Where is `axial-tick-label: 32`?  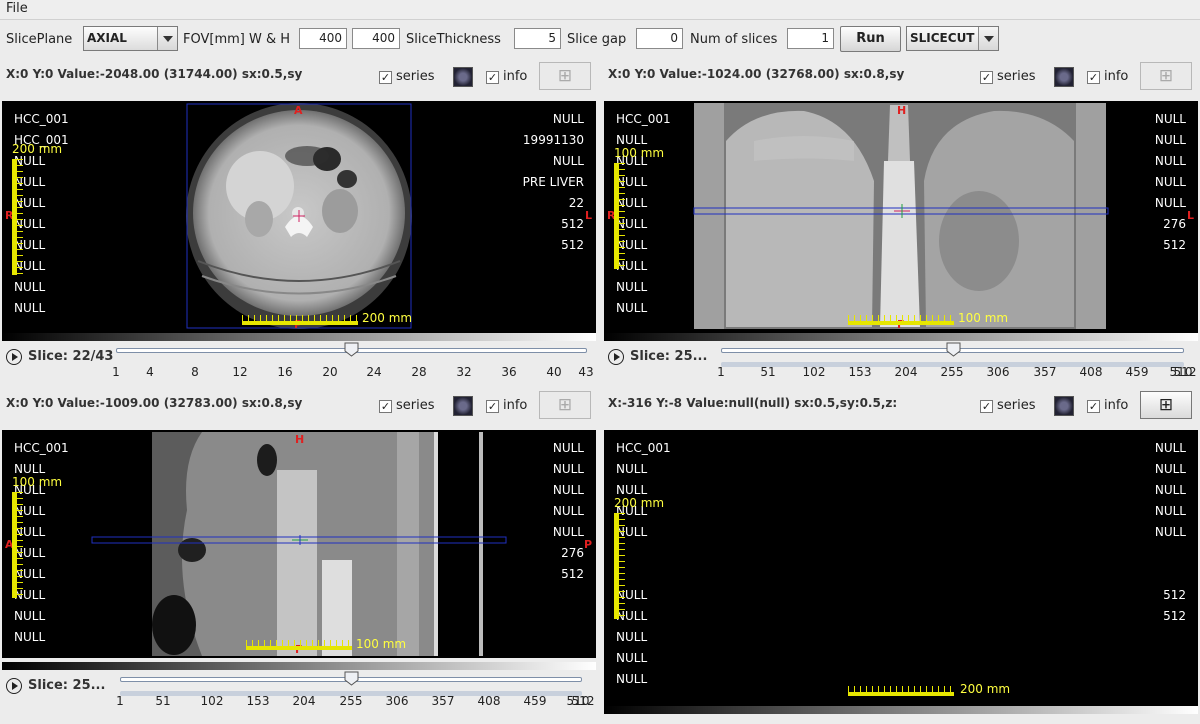
axial-tick-label: 32 is located at coordinates (464, 372).